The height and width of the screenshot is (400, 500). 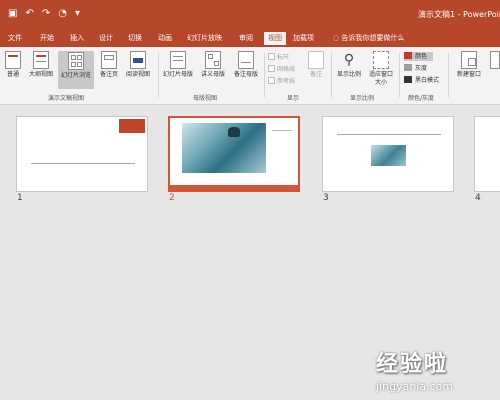 What do you see at coordinates (348, 74) in the screenshot?
I see `zoom-label: 显示比例` at bounding box center [348, 74].